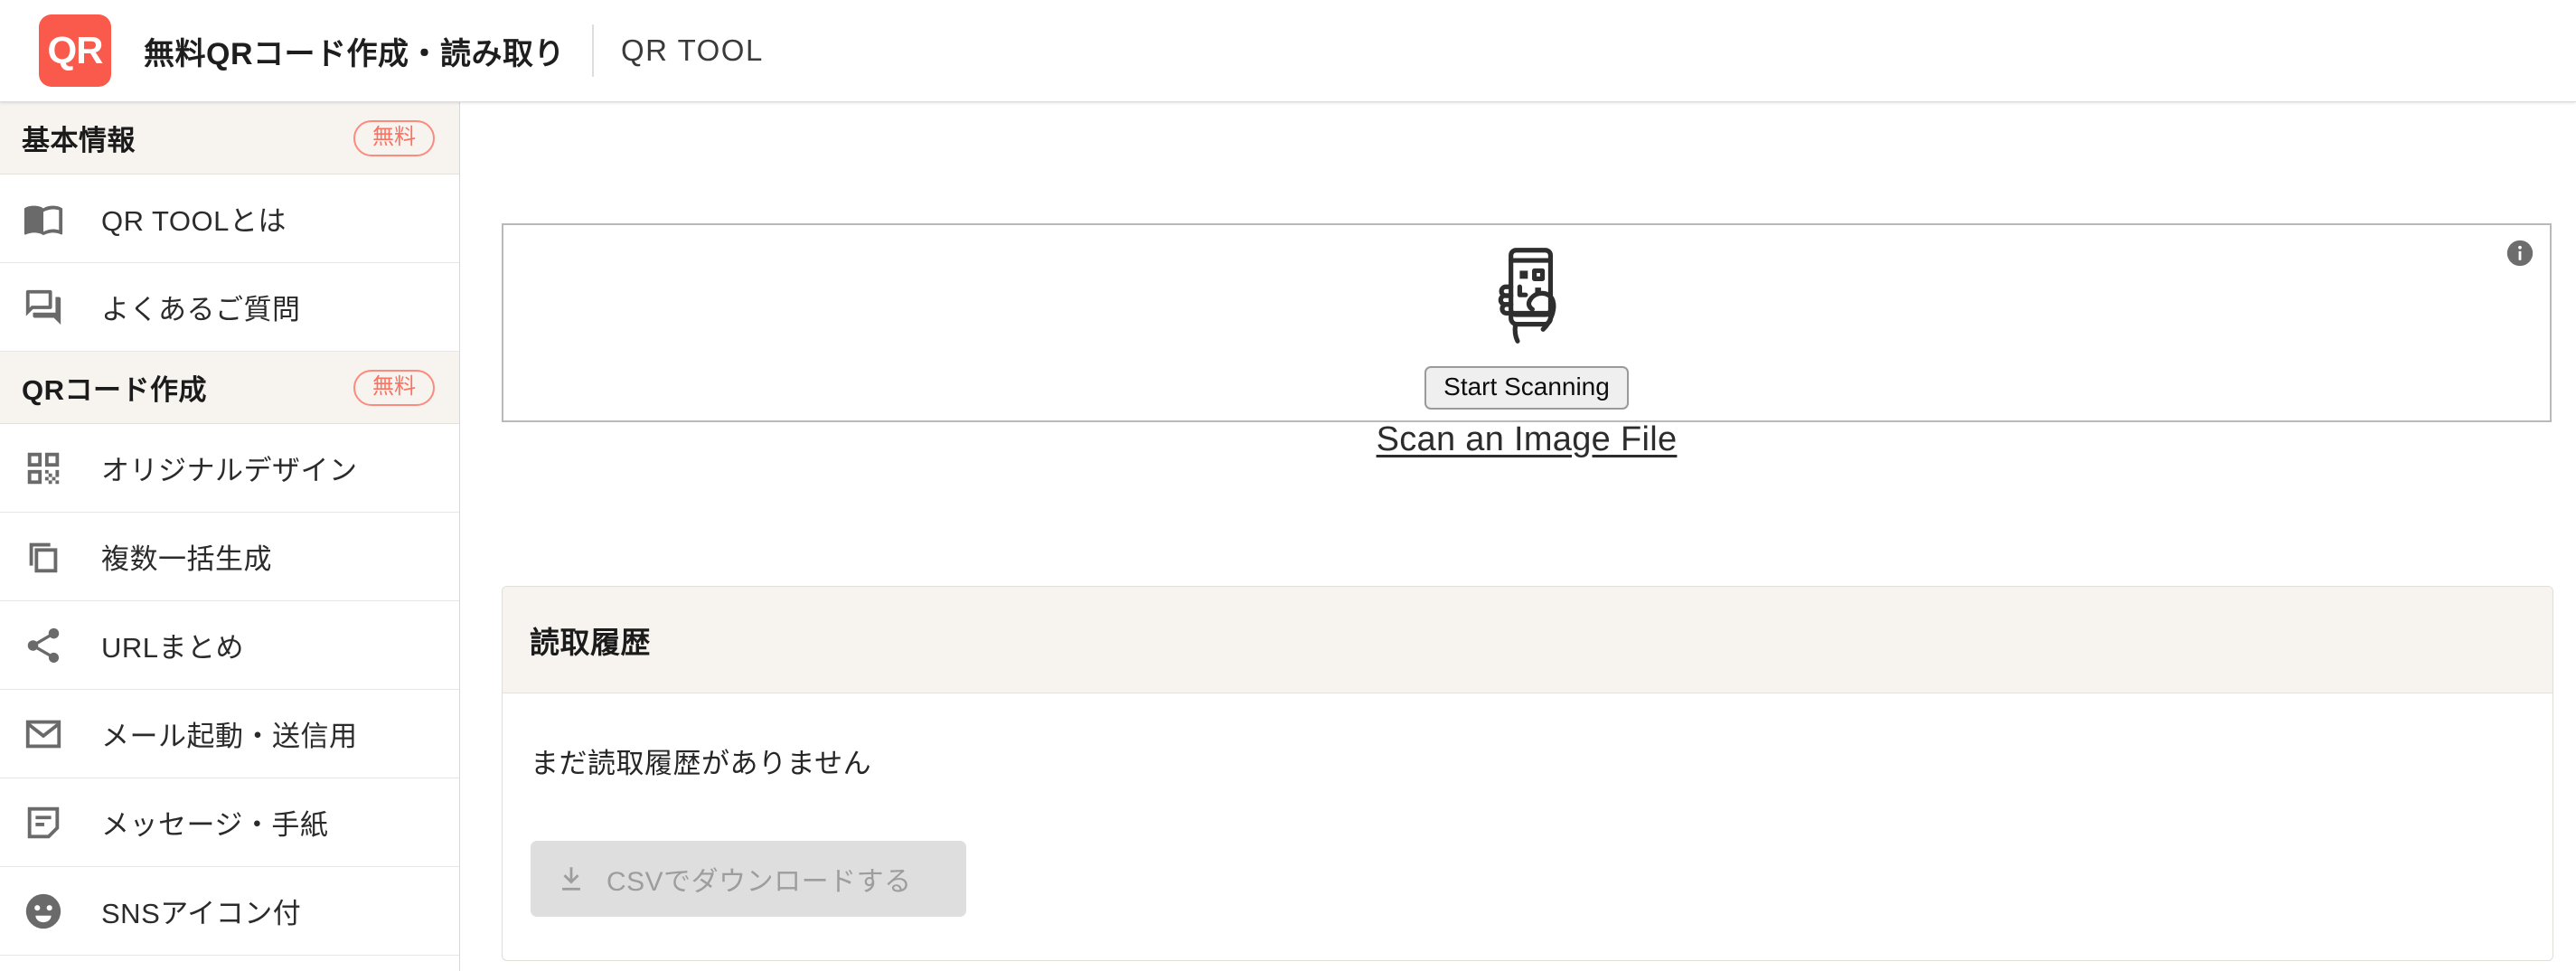 The image size is (2576, 971). I want to click on sidebar-item-mail: メール起動・送信用, so click(229, 734).